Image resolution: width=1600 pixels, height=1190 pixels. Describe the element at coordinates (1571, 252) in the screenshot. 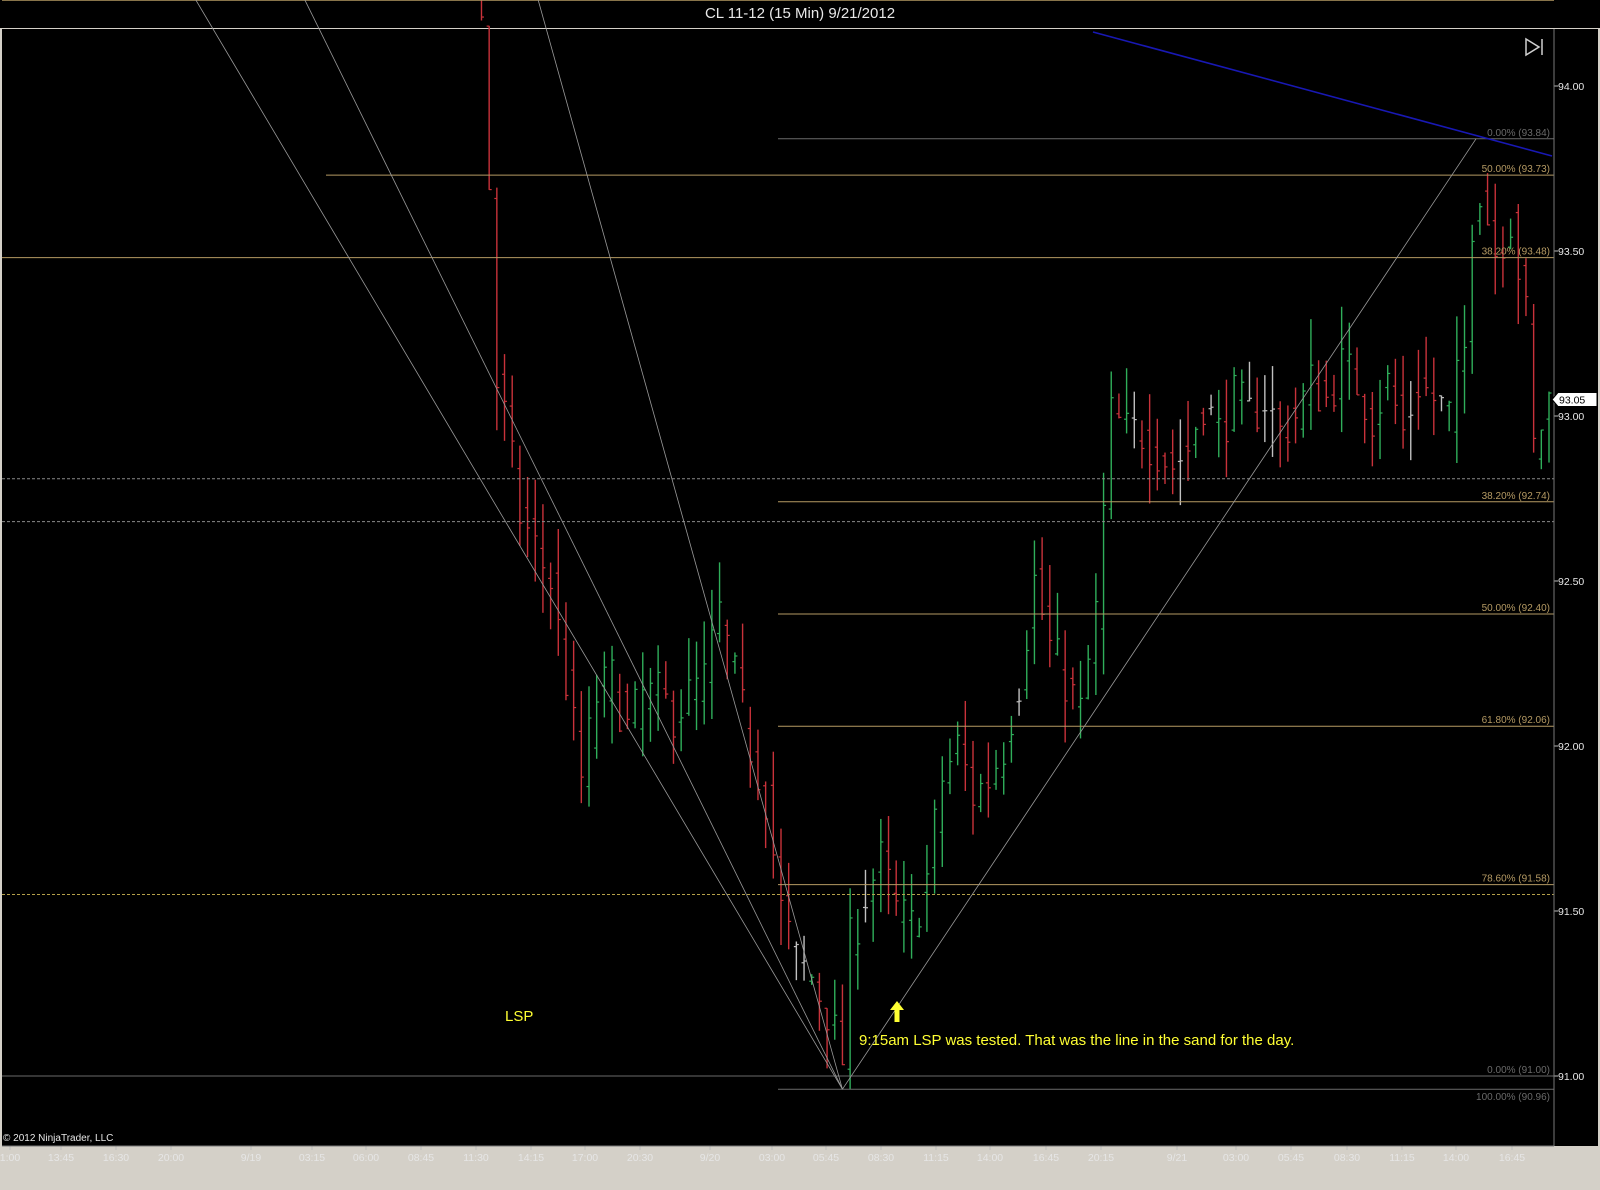

I see `price-tick-label: 93.50` at that location.